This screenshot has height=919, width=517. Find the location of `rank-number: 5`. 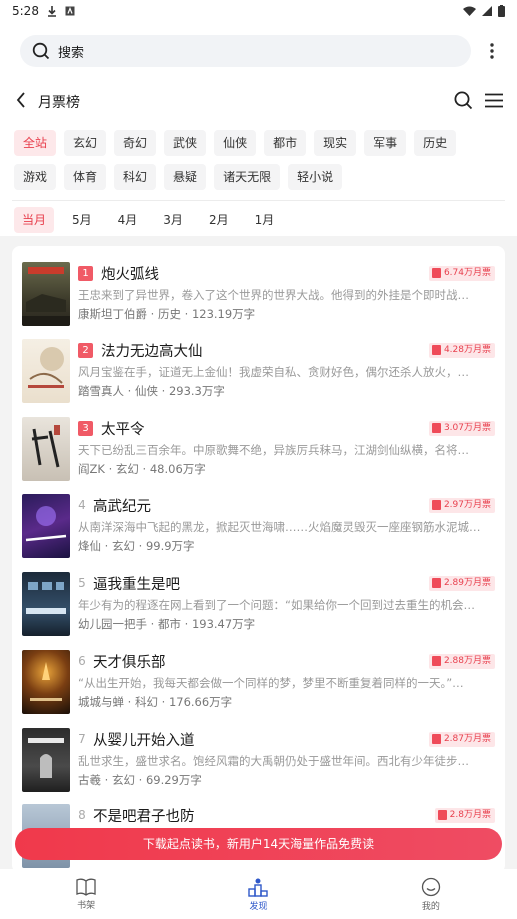

rank-number: 5 is located at coordinates (82, 582).